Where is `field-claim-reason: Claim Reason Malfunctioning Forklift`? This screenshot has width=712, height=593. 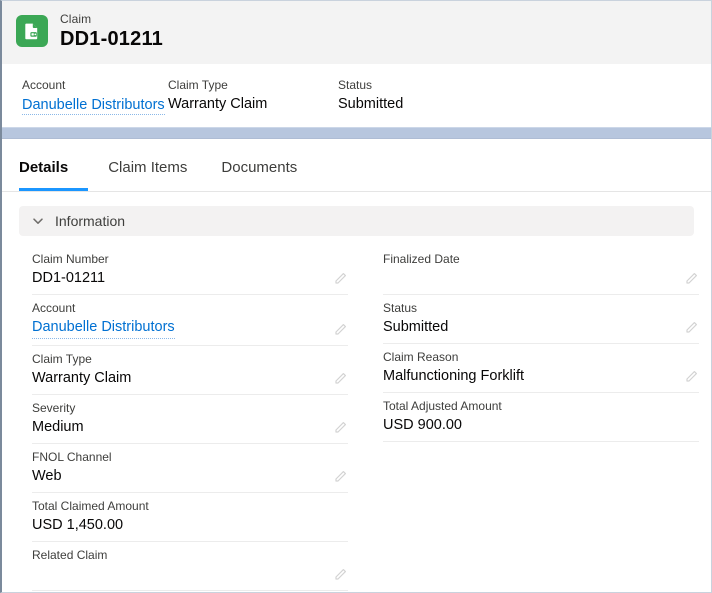
field-claim-reason: Claim Reason Malfunctioning Forklift is located at coordinates (541, 368).